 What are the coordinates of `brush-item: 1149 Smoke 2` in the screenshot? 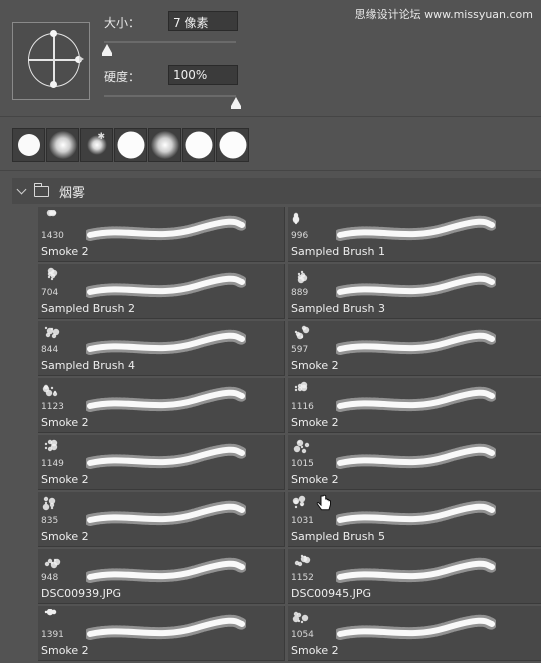 It's located at (161, 462).